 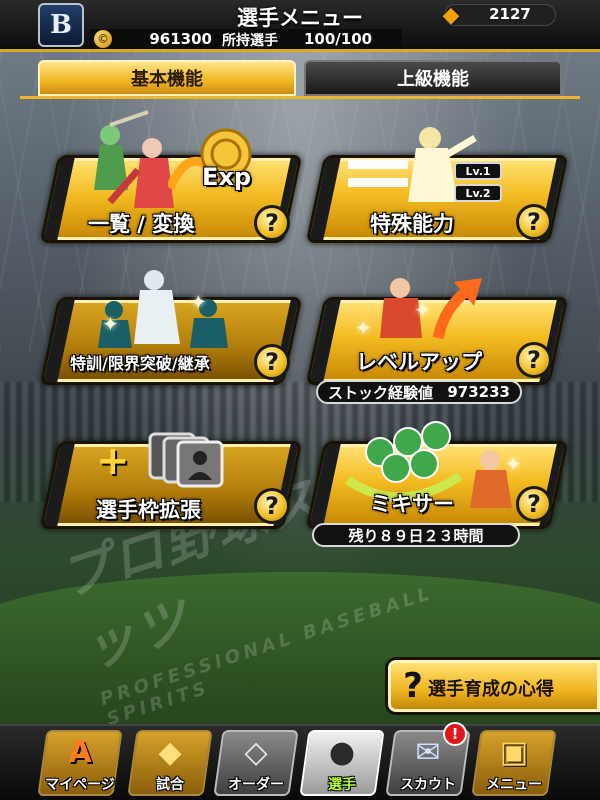 I want to click on menu-icon: ▣, so click(x=514, y=752).